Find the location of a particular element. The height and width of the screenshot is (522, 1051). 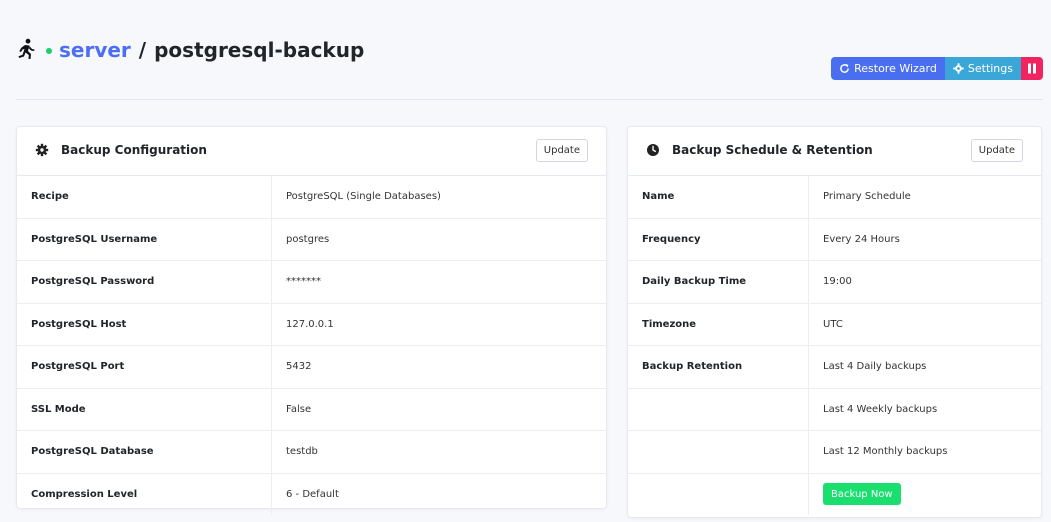

update-schedule-button: Update is located at coordinates (996, 150).